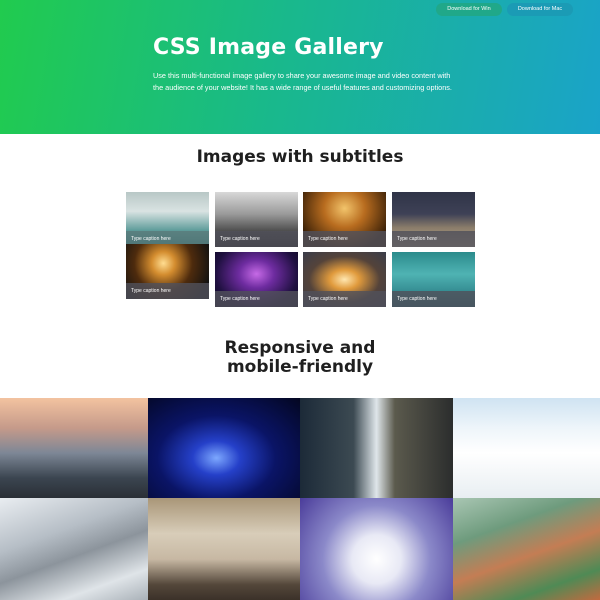 The width and height of the screenshot is (600, 600). I want to click on city-skyline-dusk-image, so click(74, 448).